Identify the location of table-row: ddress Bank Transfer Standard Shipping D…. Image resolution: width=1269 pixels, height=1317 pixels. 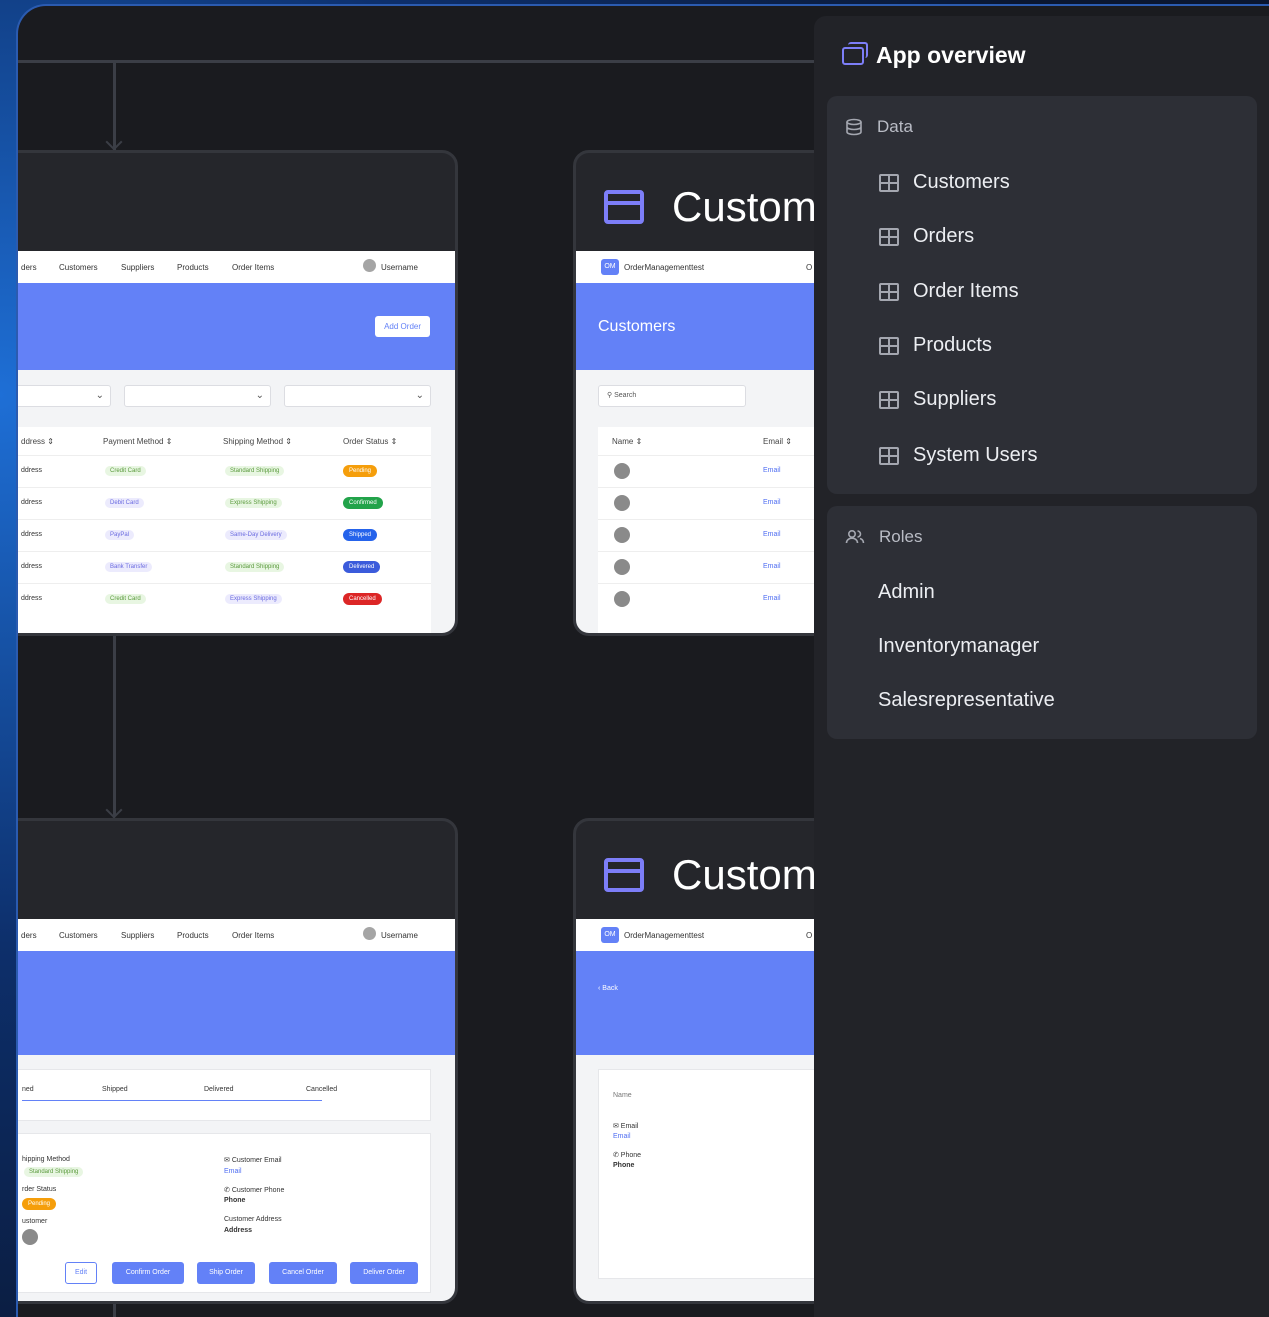
(224, 567).